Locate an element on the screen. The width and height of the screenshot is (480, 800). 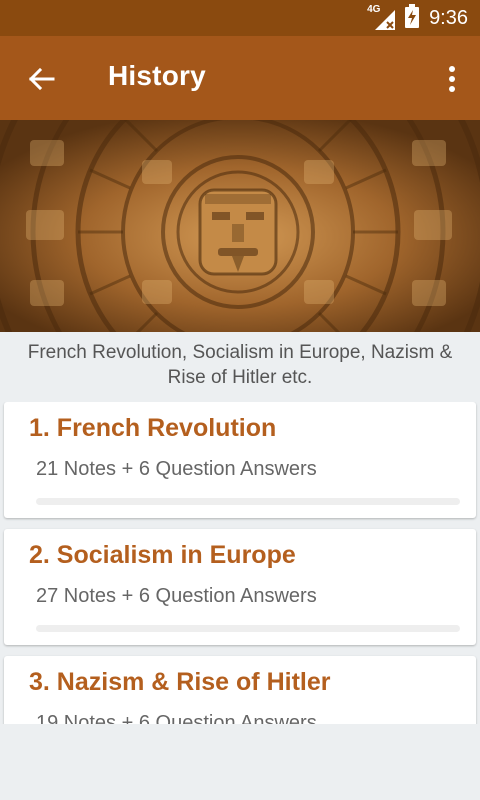
app-bar: History is located at coordinates (240, 78).